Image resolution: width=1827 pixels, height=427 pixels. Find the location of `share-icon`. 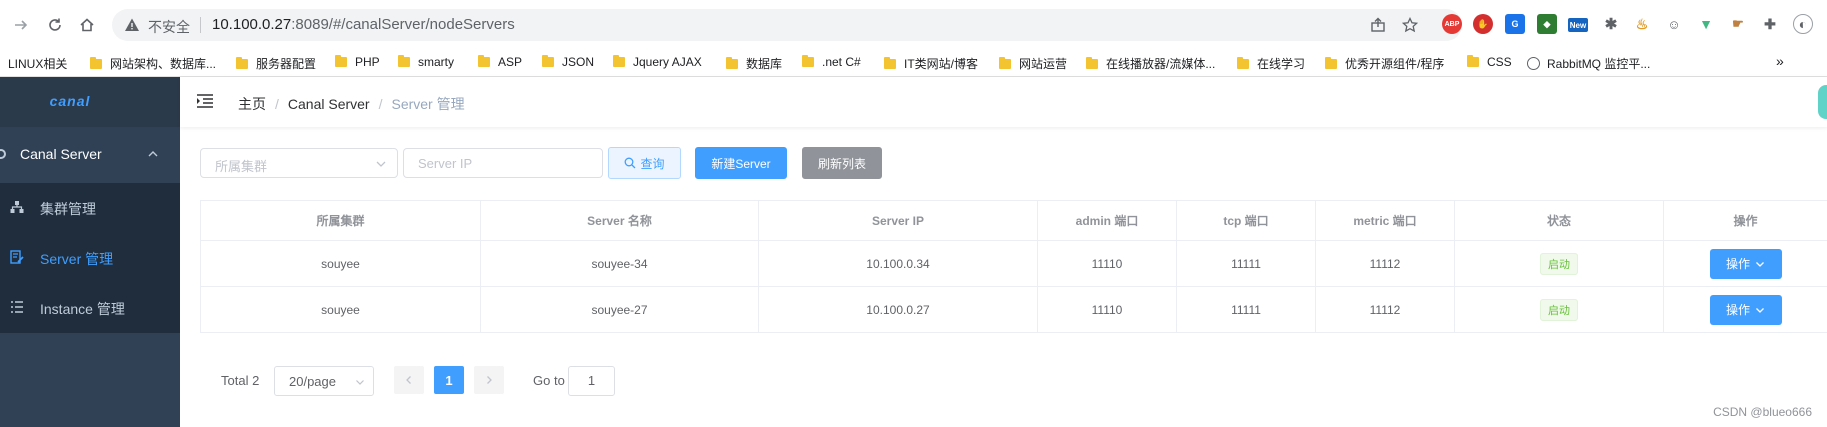

share-icon is located at coordinates (1378, 25).